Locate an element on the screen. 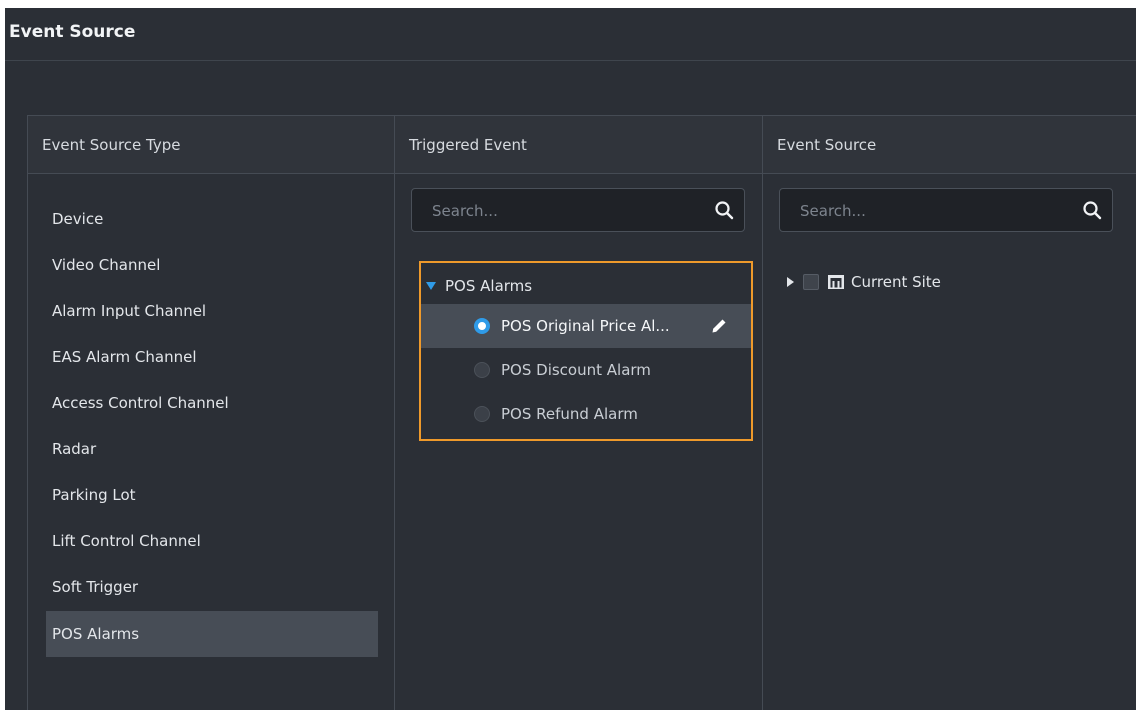 This screenshot has width=1136, height=710. type-item-pos-alarms: POS Alarms is located at coordinates (212, 634).